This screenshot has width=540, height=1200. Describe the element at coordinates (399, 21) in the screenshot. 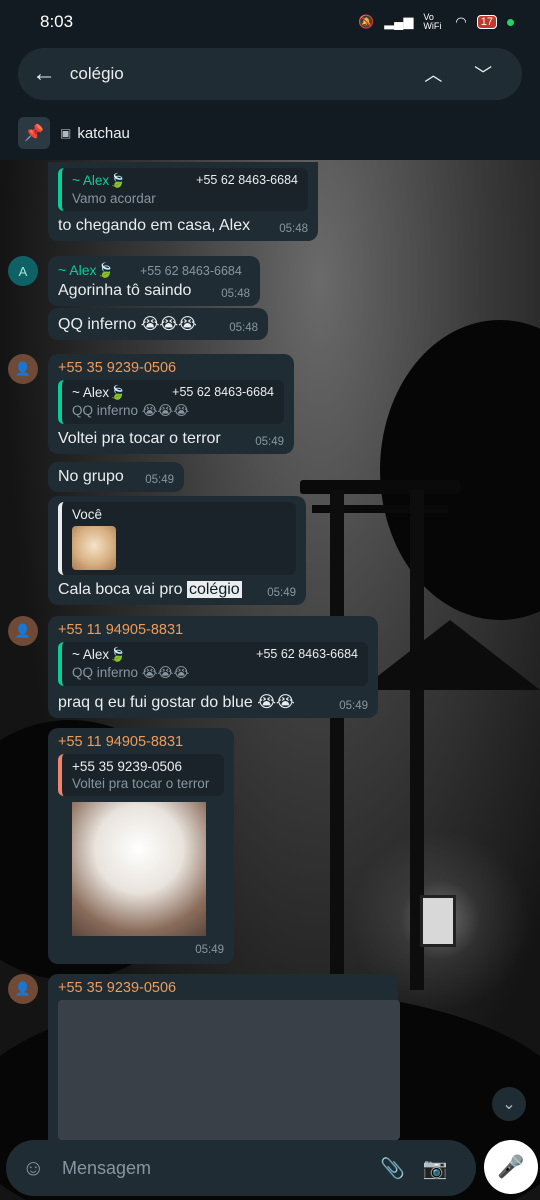

I see `signal-icon: ▂▄▆` at that location.